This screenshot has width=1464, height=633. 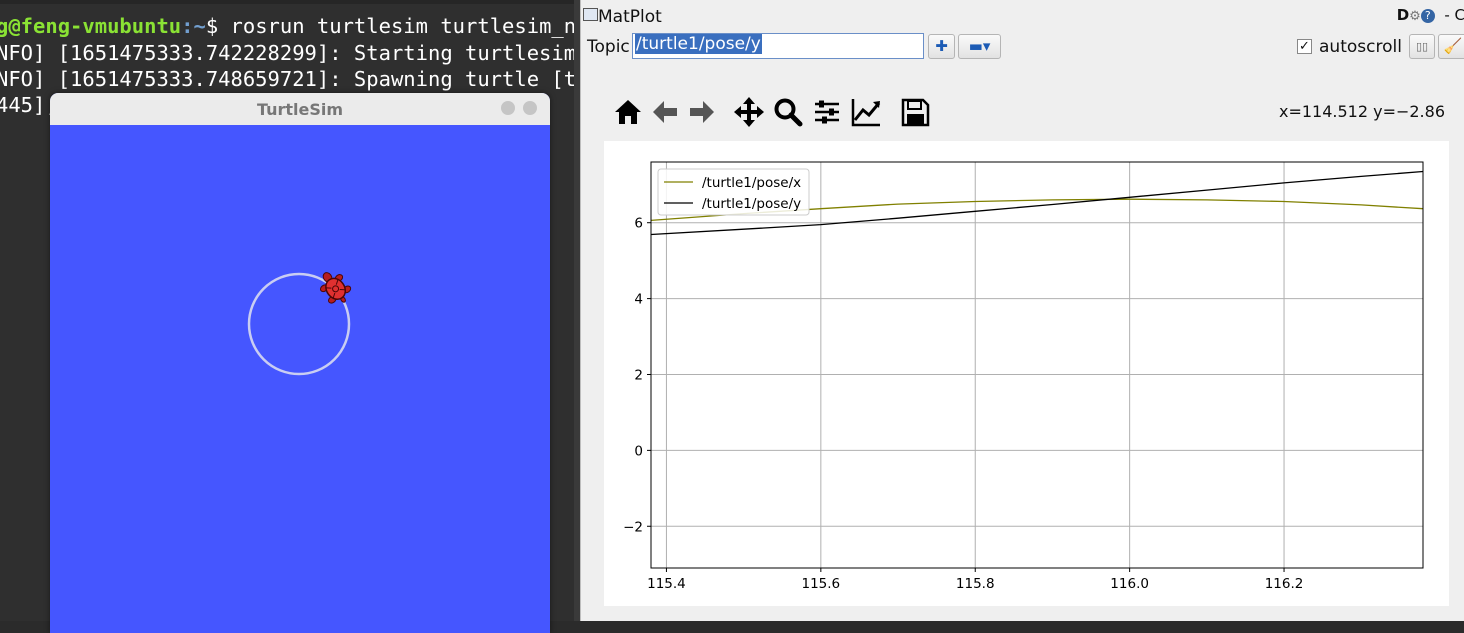 I want to click on gear-icon: ⚙, so click(x=1415, y=16).